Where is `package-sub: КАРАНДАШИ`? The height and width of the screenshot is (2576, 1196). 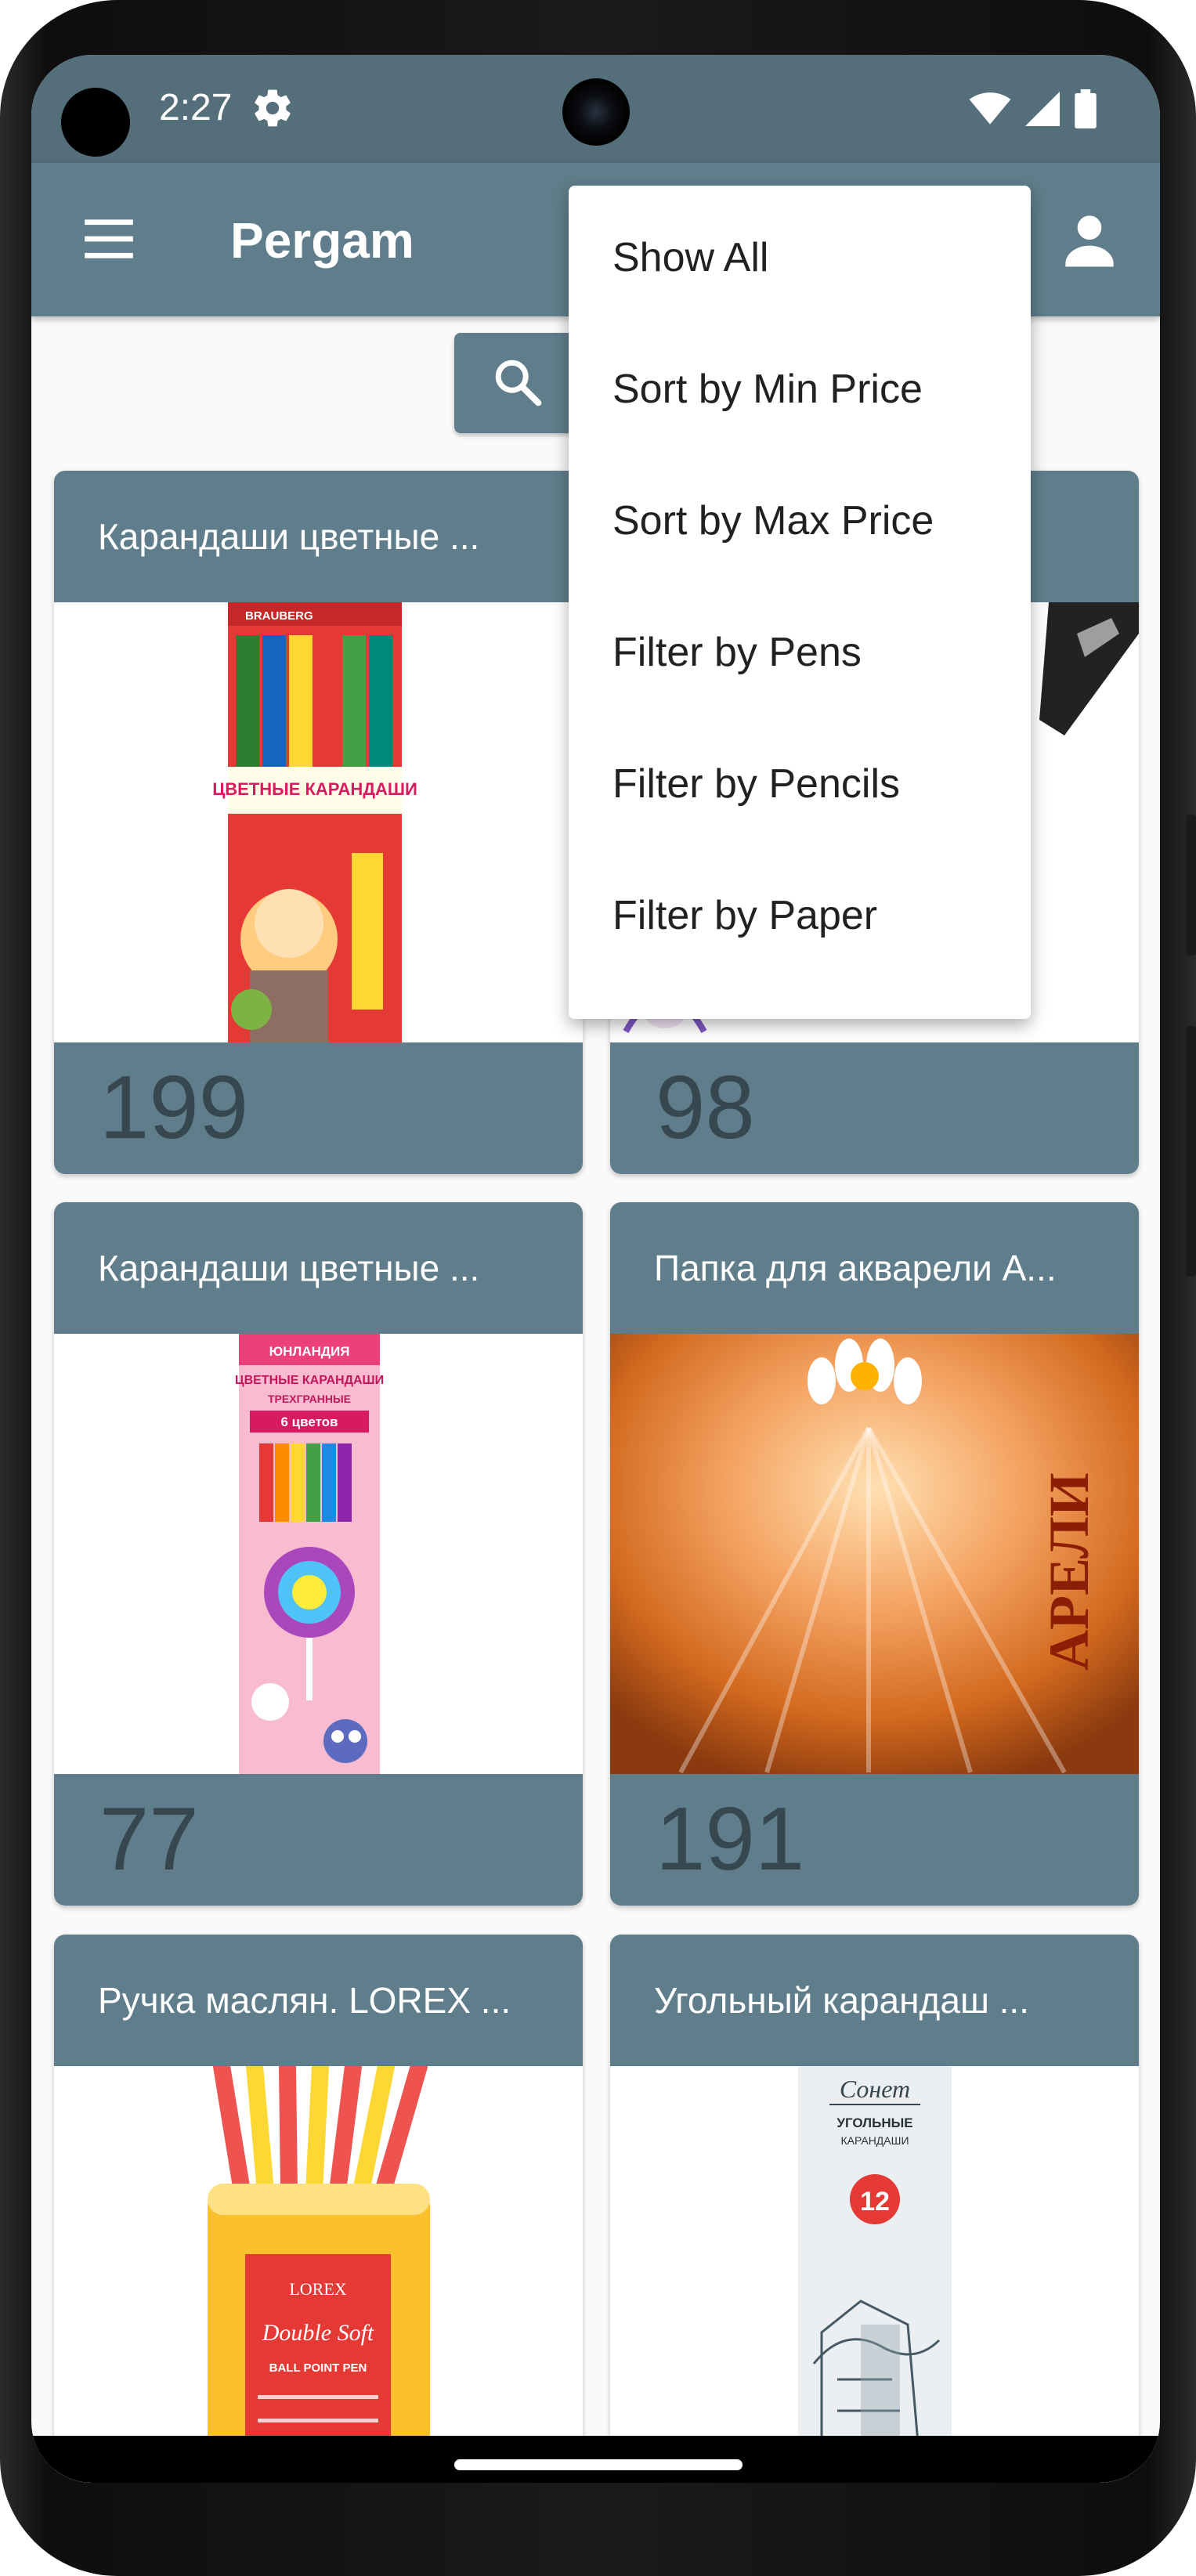 package-sub: КАРАНДАШИ is located at coordinates (874, 2140).